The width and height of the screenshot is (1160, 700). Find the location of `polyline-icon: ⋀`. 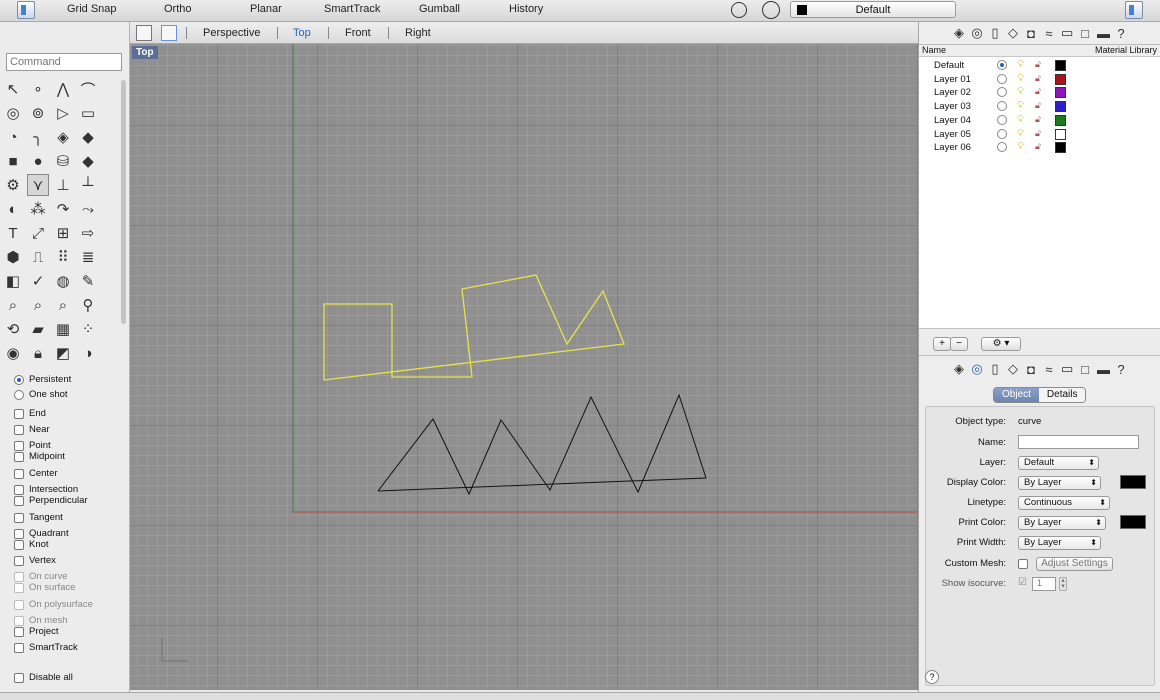

polyline-icon: ⋀ is located at coordinates (63, 89).